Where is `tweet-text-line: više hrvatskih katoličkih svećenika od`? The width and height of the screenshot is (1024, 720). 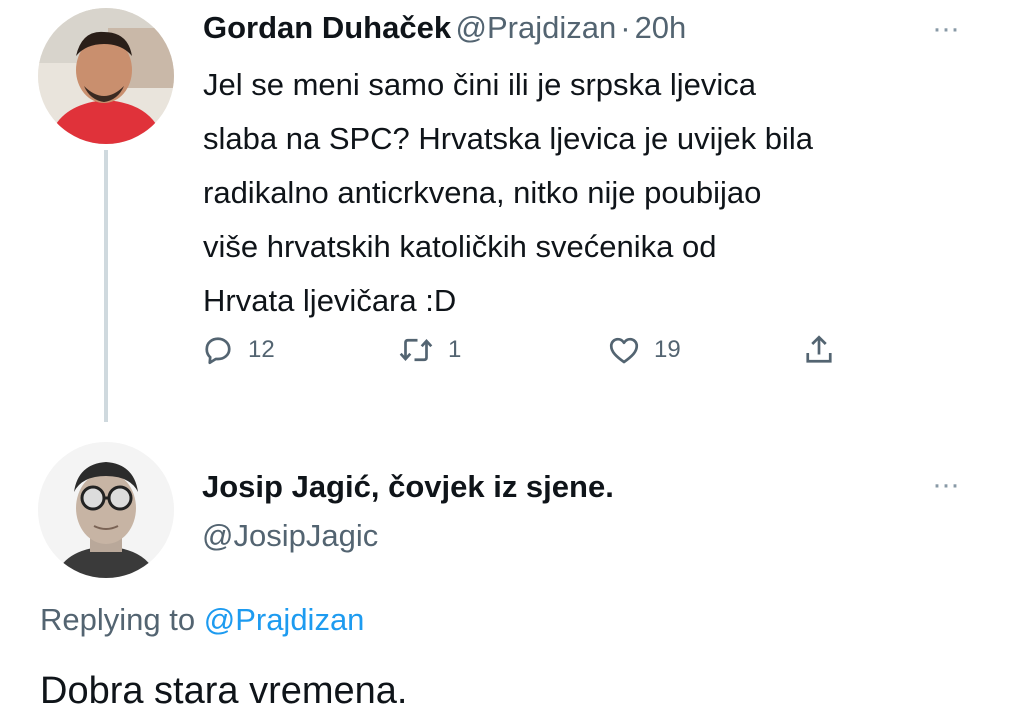
tweet-text-line: više hrvatskih katoličkih svećenika od is located at coordinates (460, 246).